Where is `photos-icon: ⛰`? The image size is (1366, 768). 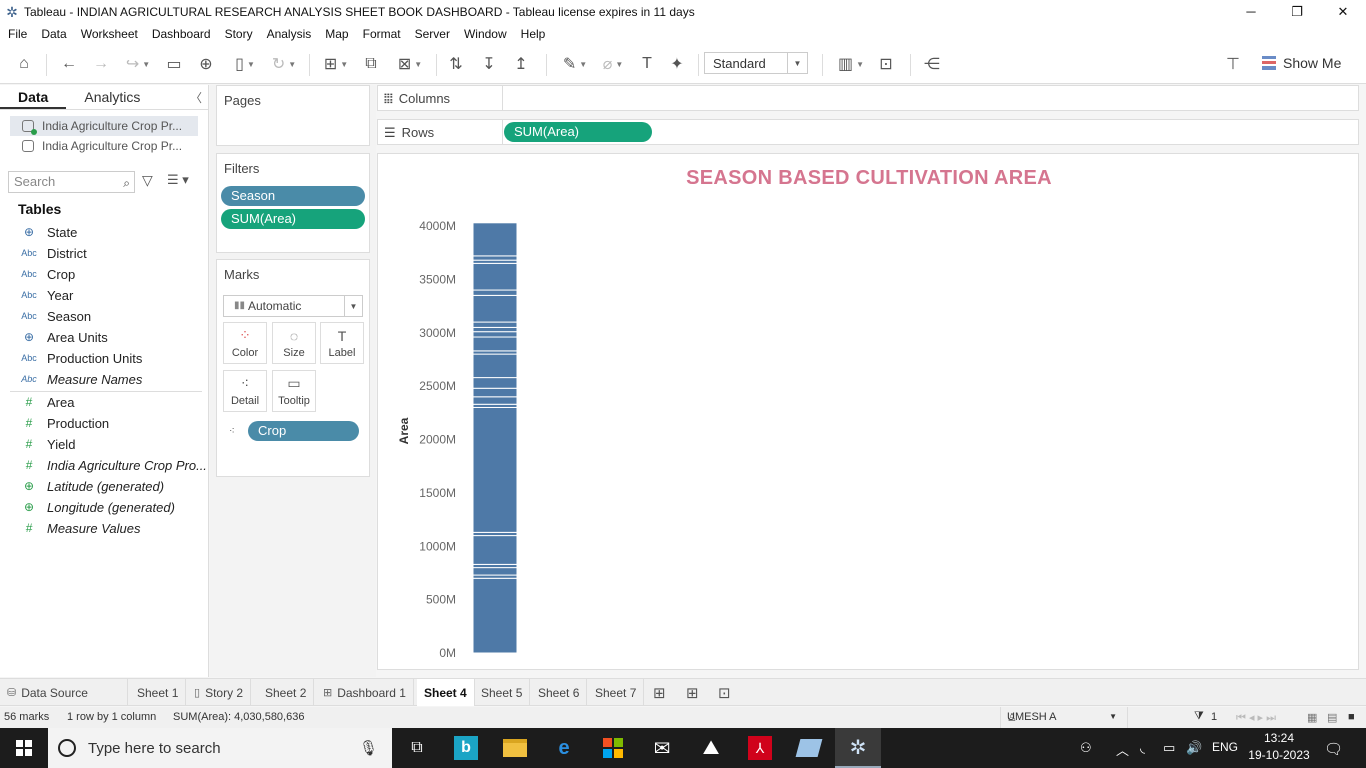 photos-icon: ⛰ is located at coordinates (711, 748).